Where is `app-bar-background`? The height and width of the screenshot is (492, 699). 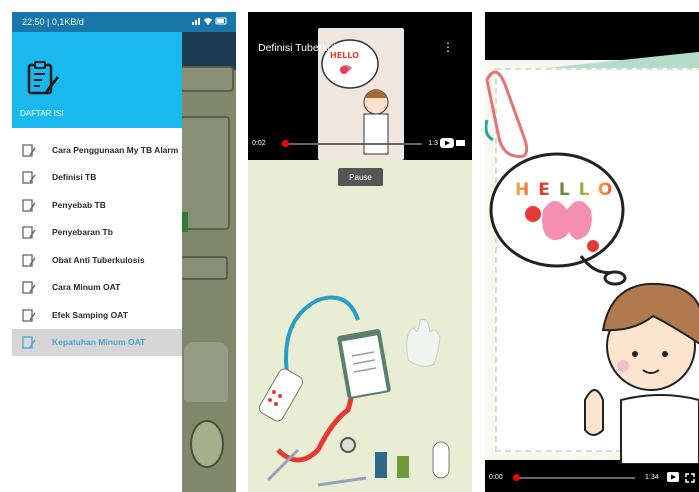
app-bar-background is located at coordinates (209, 51).